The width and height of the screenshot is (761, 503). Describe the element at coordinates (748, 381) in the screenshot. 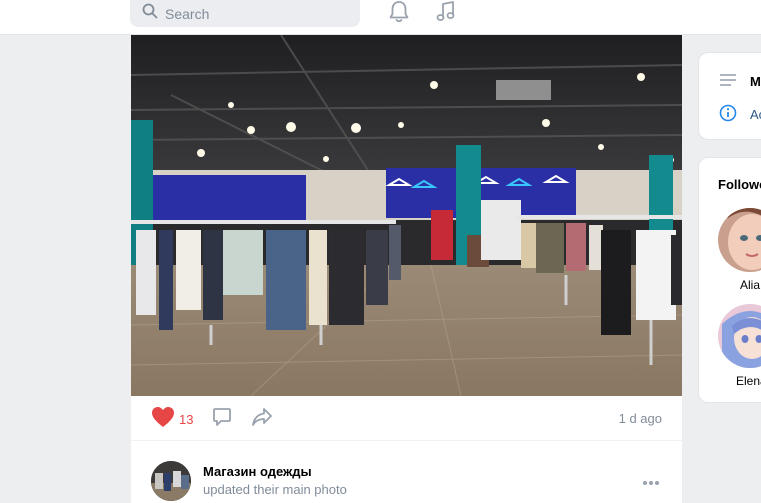

I see `follower-name: Elena` at that location.